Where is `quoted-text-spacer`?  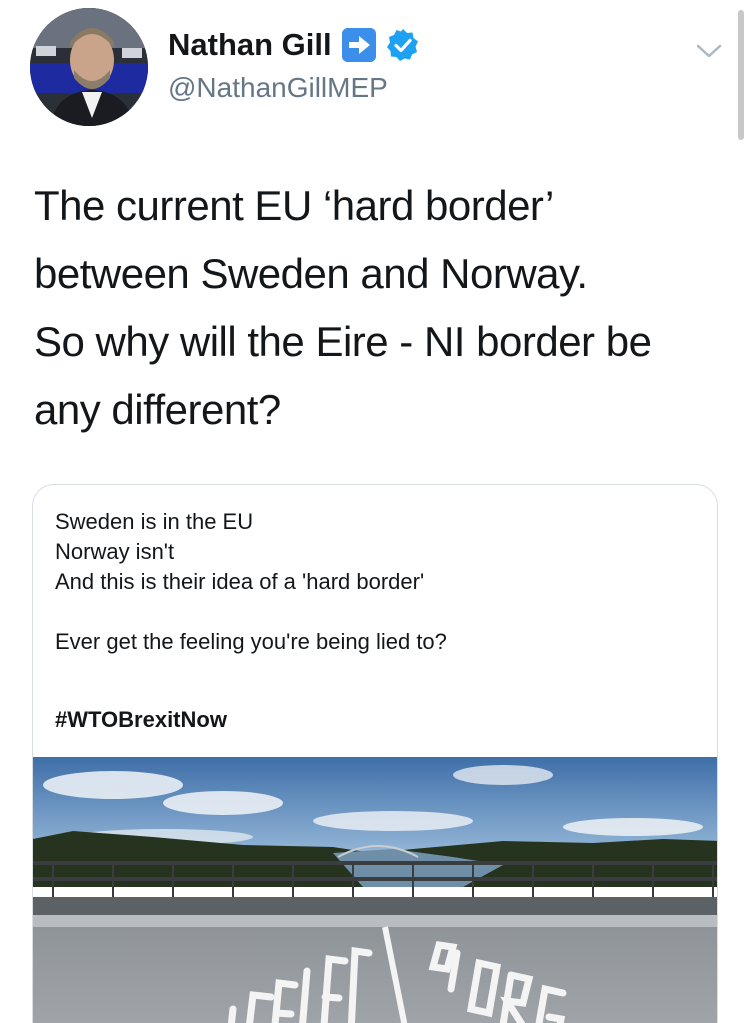
quoted-text-spacer is located at coordinates (251, 612).